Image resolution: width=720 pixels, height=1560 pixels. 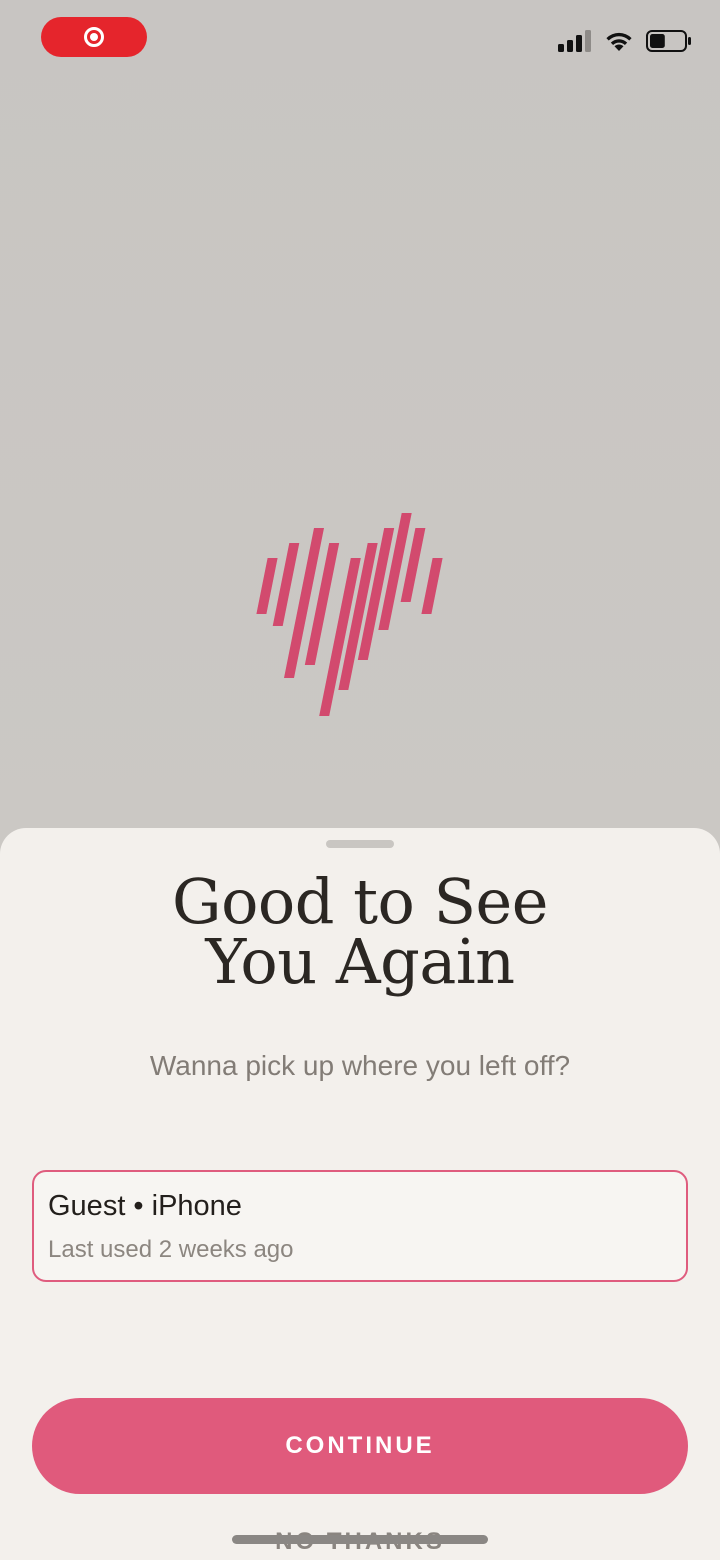 I want to click on screen-record-indicator, so click(x=94, y=37).